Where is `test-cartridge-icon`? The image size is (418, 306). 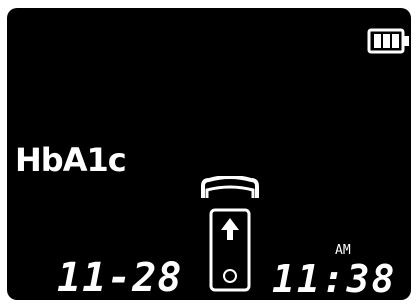 test-cartridge-icon is located at coordinates (230, 234).